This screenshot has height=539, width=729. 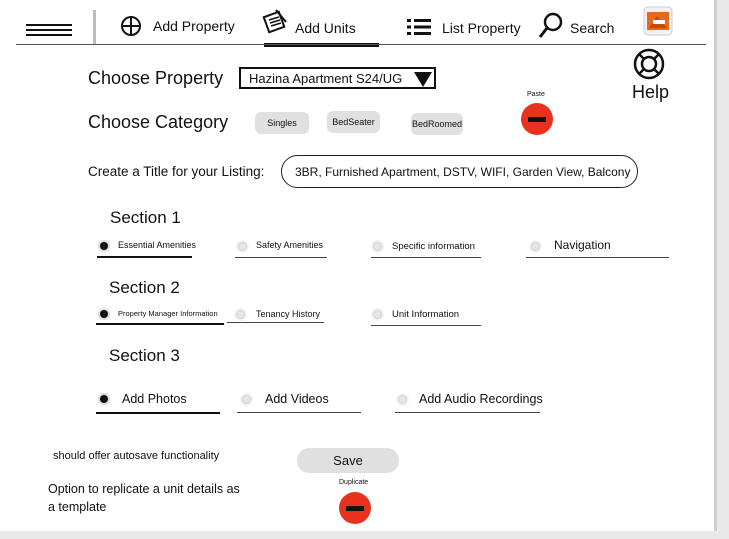 I want to click on help-button: Help, so click(x=652, y=76).